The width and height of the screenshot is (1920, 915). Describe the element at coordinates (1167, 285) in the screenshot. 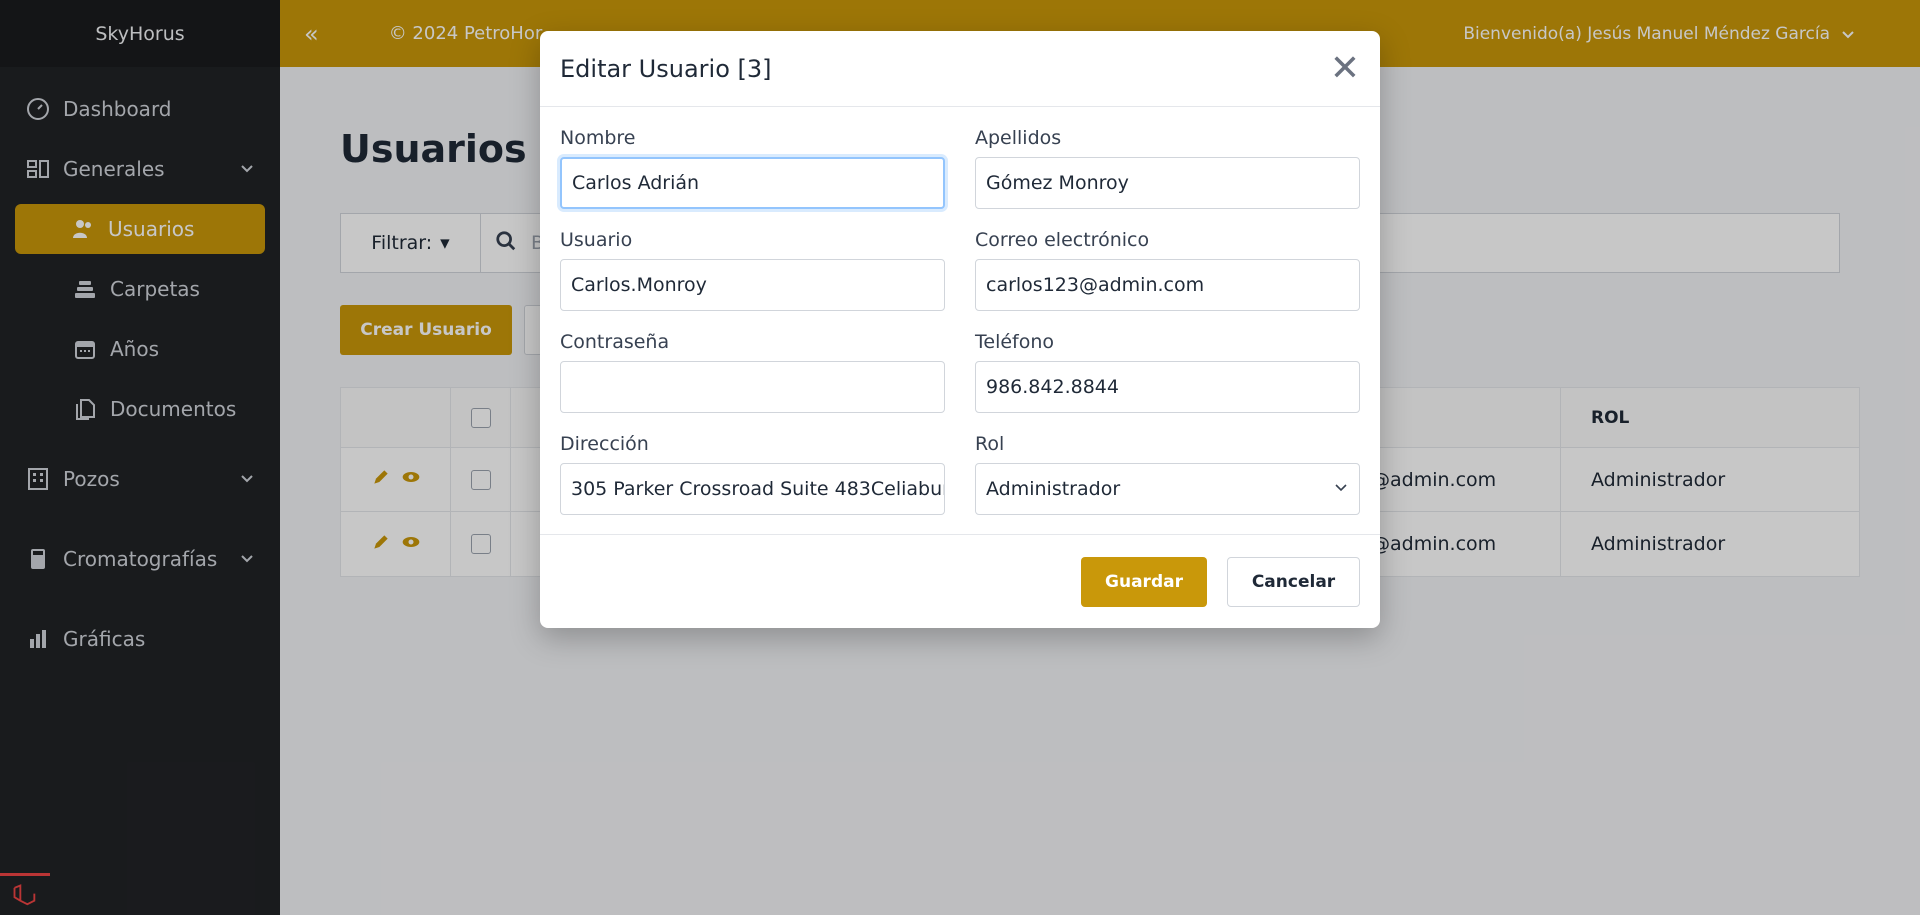

I see `email-field: carlos123@admin.com` at that location.